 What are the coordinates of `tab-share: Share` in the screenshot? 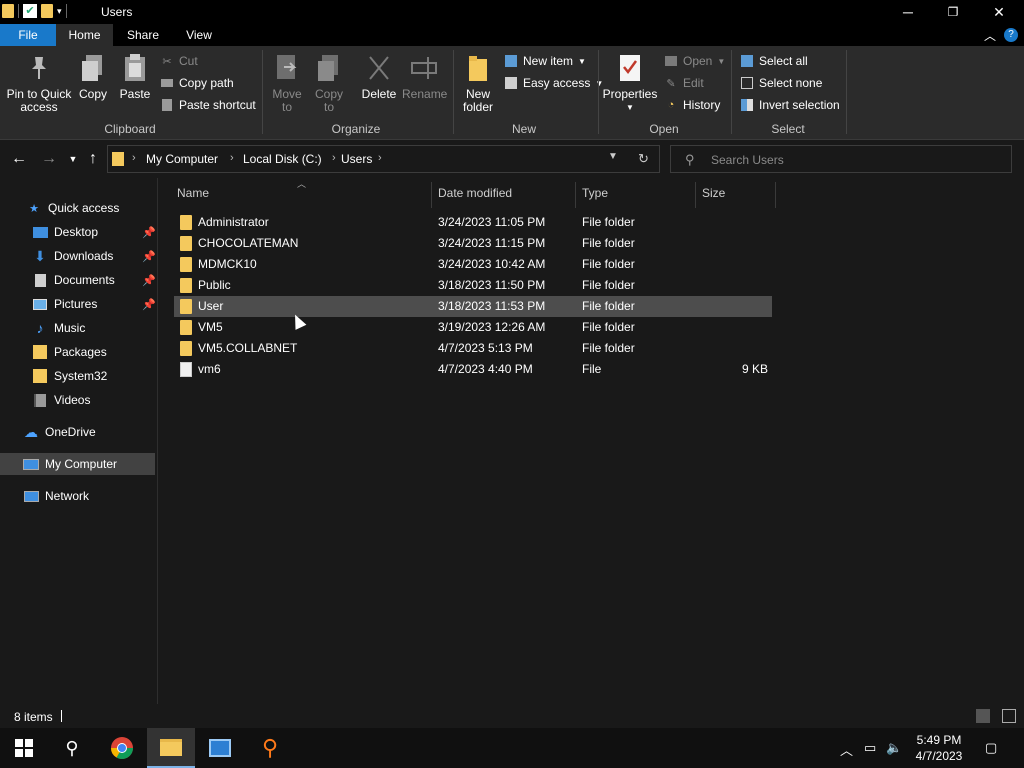 It's located at (143, 35).